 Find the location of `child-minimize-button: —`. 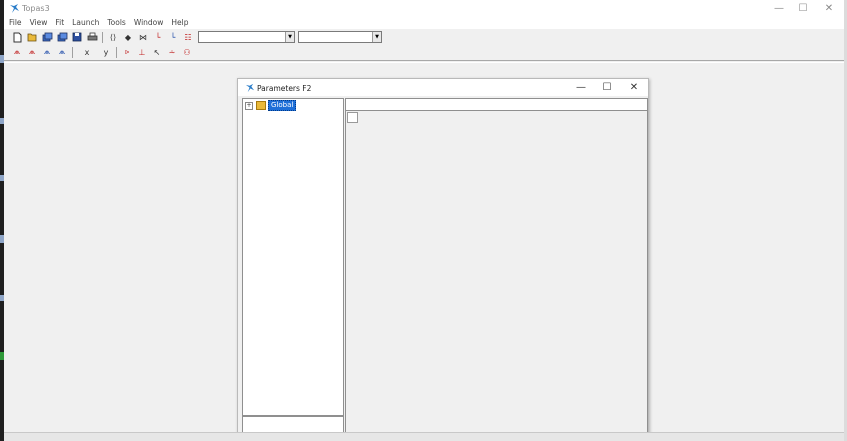

child-minimize-button: — is located at coordinates (581, 87).